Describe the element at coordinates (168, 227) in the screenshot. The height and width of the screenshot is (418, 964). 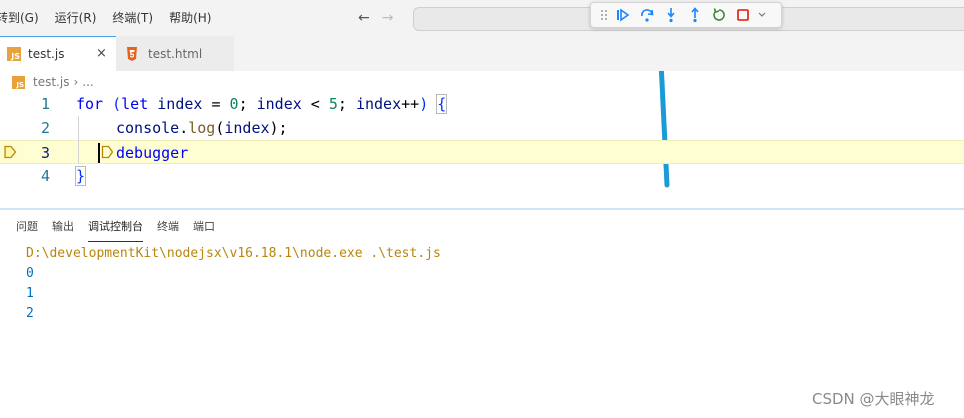
I see `tab-terminal: 终端` at that location.